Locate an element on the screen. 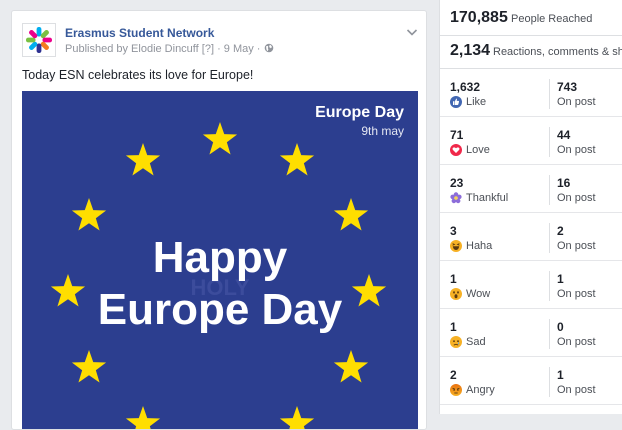 This screenshot has height=430, width=622. engagements-row: 2,134 Reactions, comments & shar is located at coordinates (531, 52).